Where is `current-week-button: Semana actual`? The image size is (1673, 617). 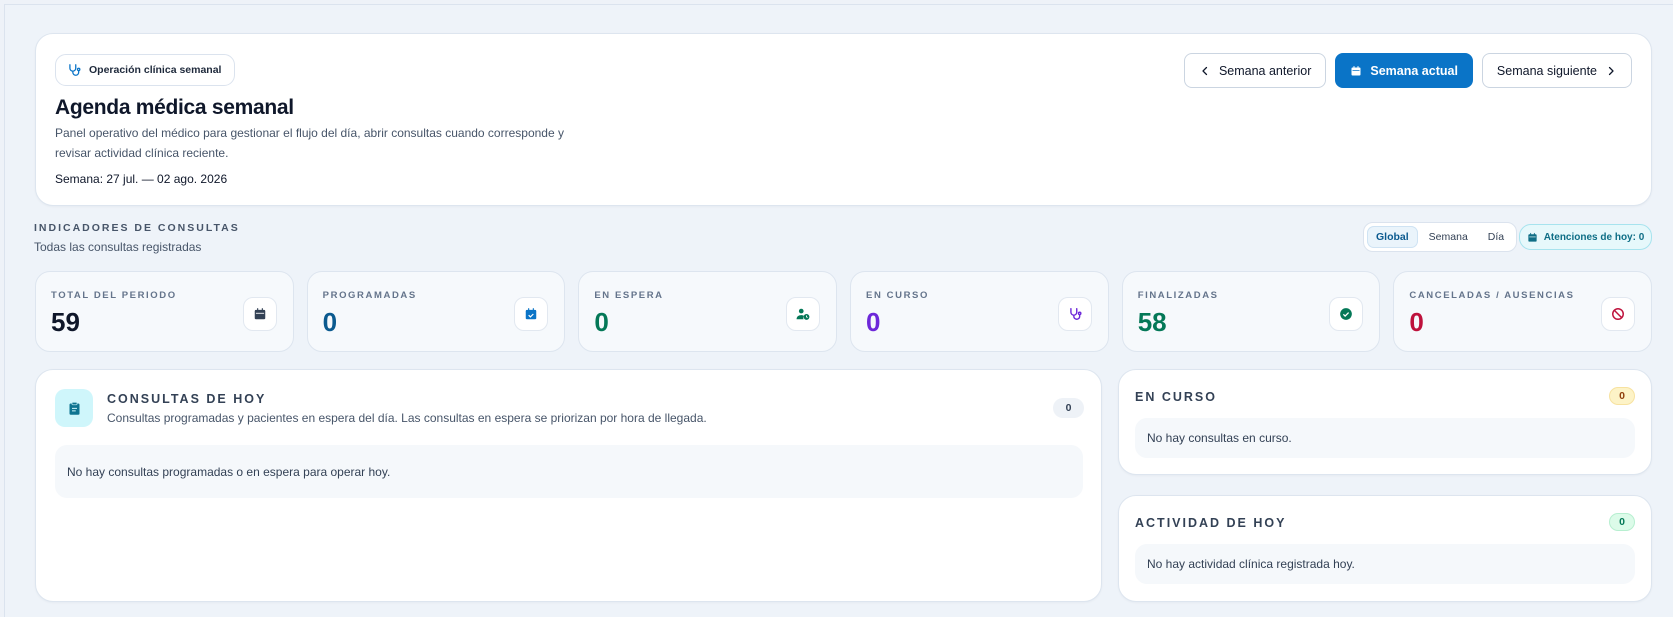
current-week-button: Semana actual is located at coordinates (1404, 70).